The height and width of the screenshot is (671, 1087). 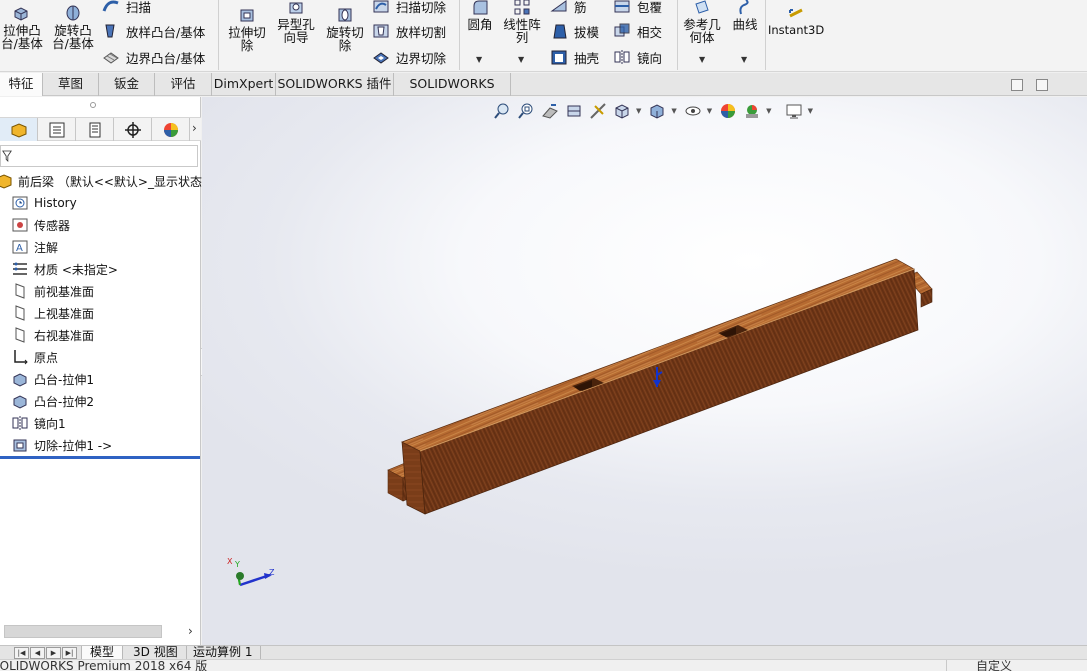 I want to click on feature-tree-icon, so click(x=18, y=130).